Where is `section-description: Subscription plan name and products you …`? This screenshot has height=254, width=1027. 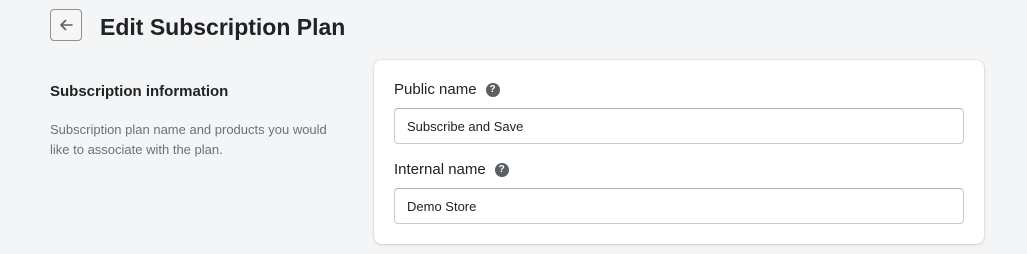
section-description: Subscription plan name and products you … is located at coordinates (188, 139).